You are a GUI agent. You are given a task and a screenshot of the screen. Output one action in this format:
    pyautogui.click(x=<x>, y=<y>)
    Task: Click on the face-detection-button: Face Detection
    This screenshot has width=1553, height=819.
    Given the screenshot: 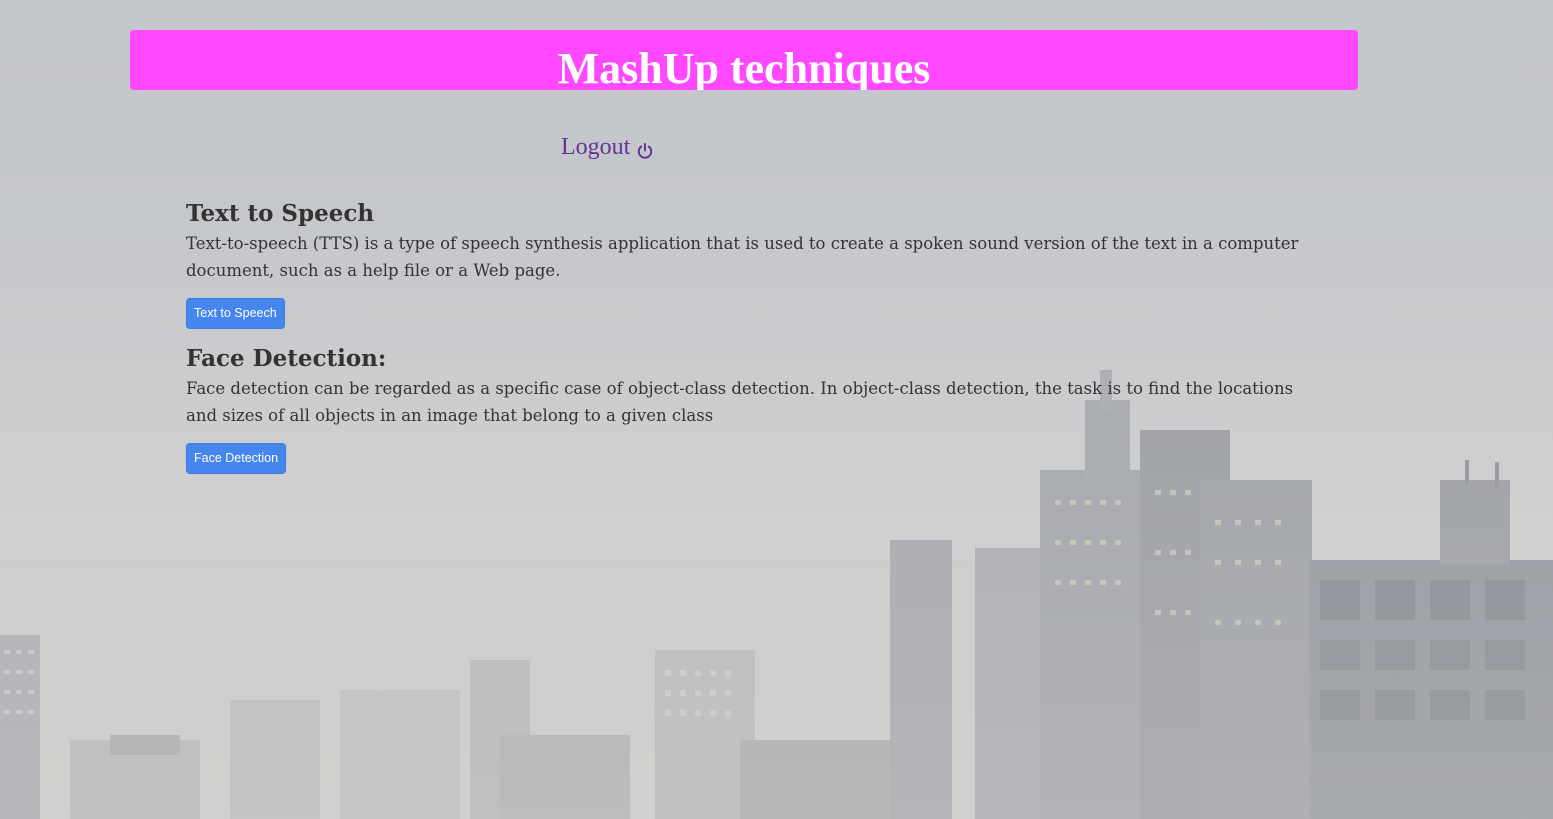 What is the action you would take?
    pyautogui.click(x=236, y=458)
    